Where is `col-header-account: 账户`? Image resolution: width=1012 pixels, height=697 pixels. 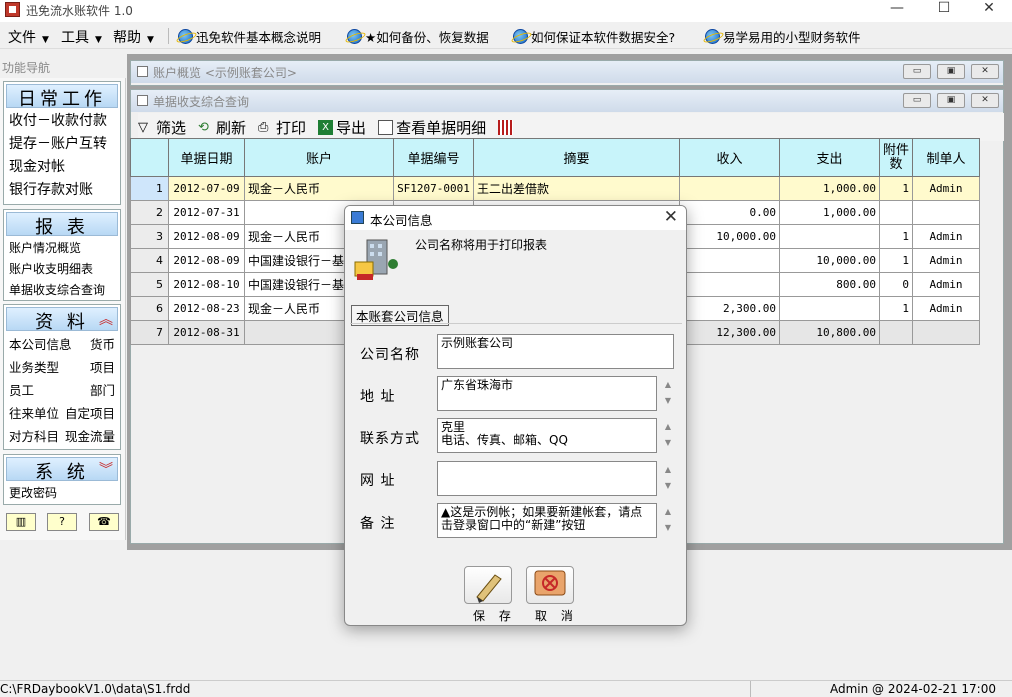 col-header-account: 账户 is located at coordinates (319, 158).